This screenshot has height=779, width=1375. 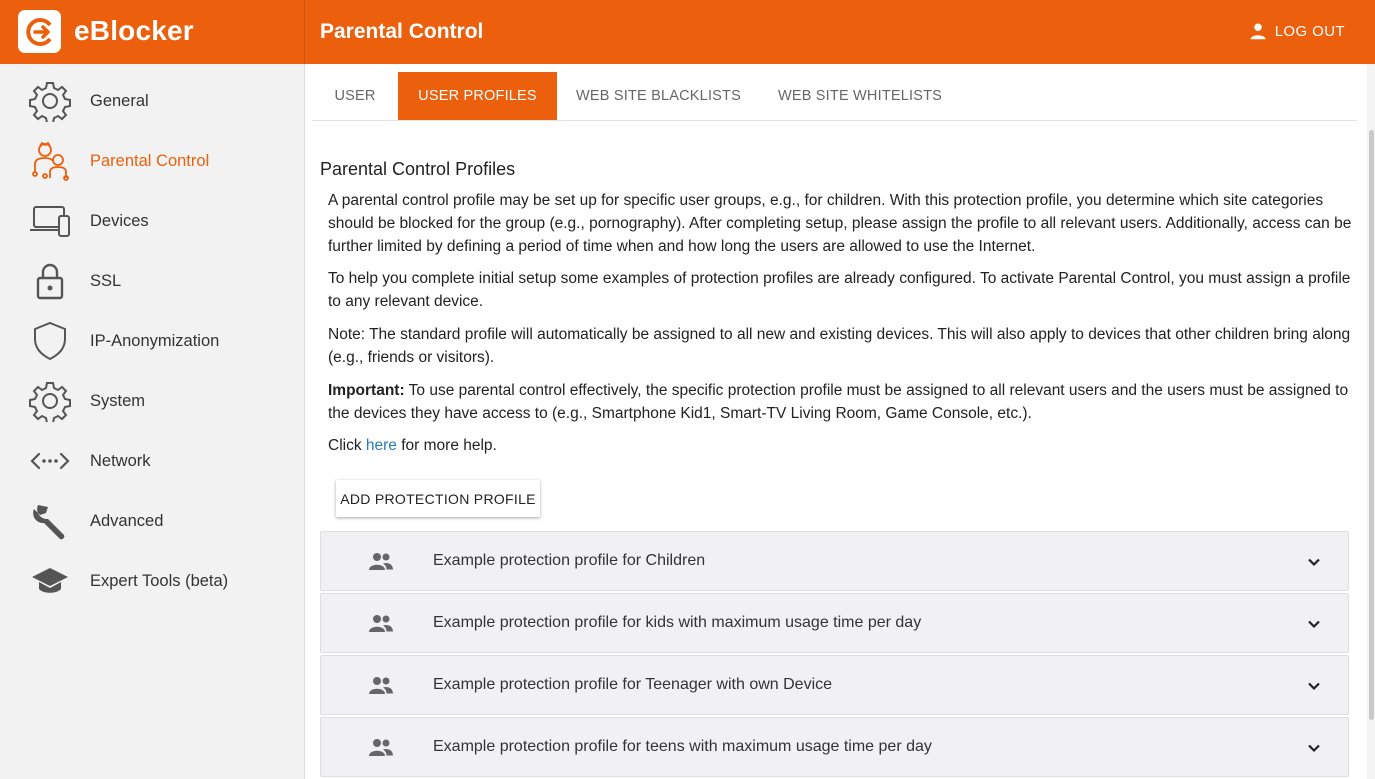 What do you see at coordinates (49, 581) in the screenshot?
I see `graduation-cap-icon` at bounding box center [49, 581].